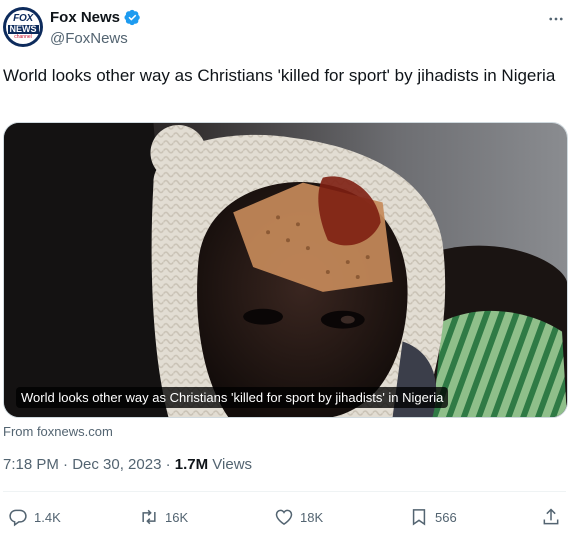 The image size is (579, 544). Describe the element at coordinates (446, 517) in the screenshot. I see `bookmark-count: 566` at that location.